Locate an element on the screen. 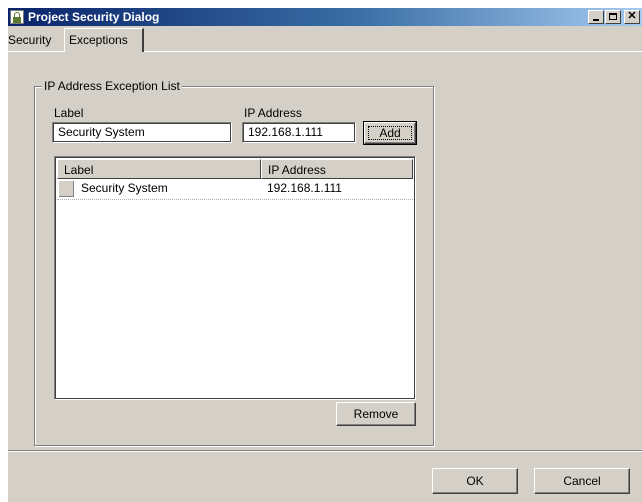 The width and height of the screenshot is (642, 502). column-header-label: Label is located at coordinates (159, 169).